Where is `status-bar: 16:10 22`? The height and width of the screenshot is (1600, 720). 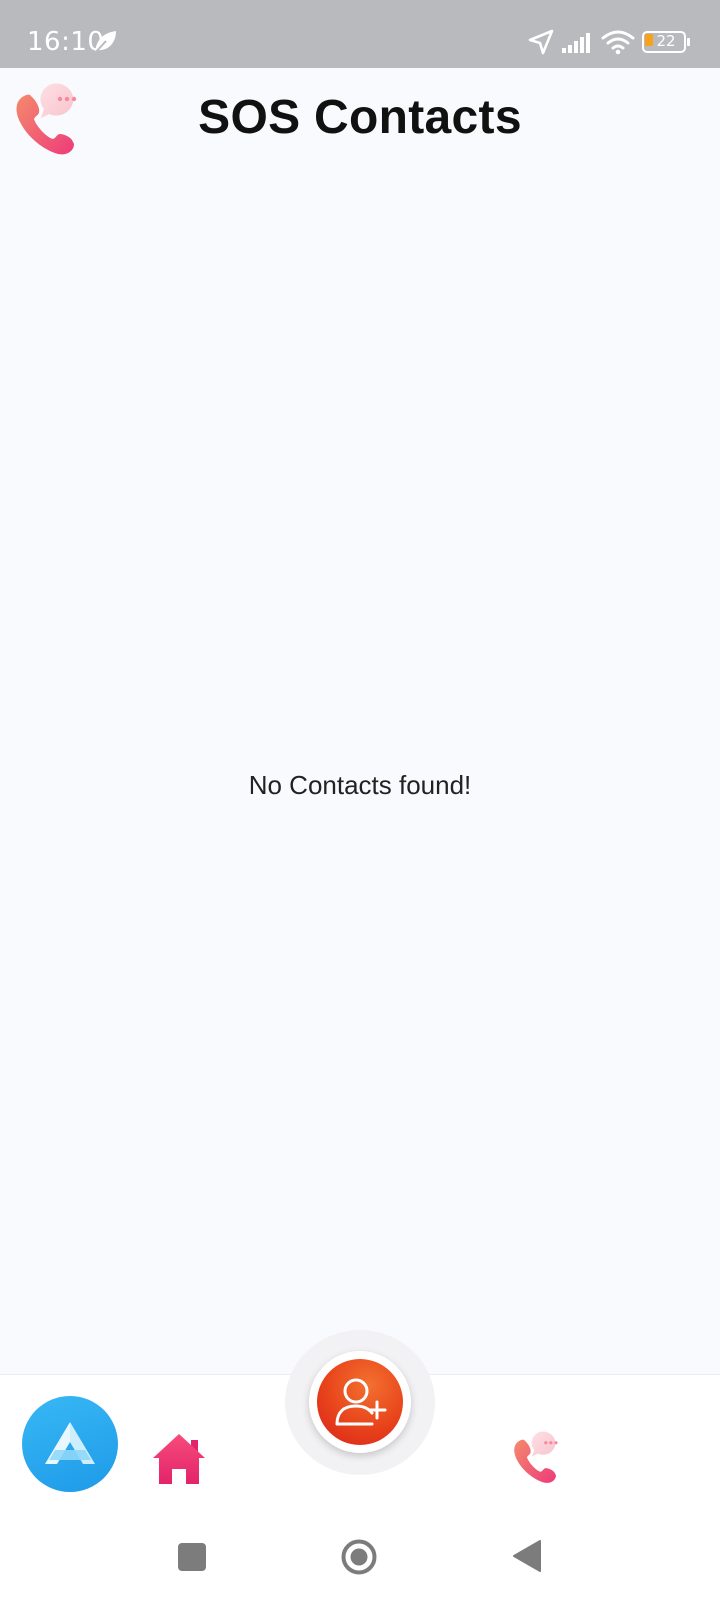
status-bar: 16:10 22 is located at coordinates (360, 34).